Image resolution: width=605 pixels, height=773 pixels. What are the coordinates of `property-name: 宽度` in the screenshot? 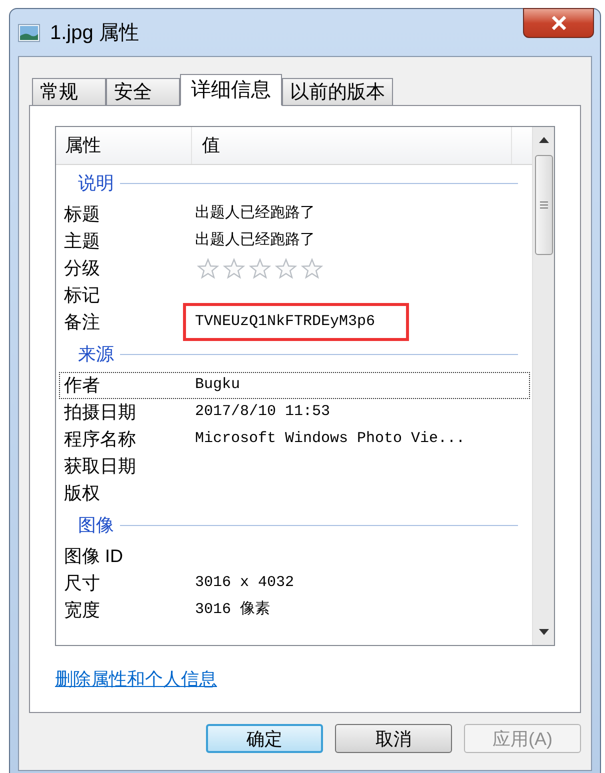 It's located at (82, 610).